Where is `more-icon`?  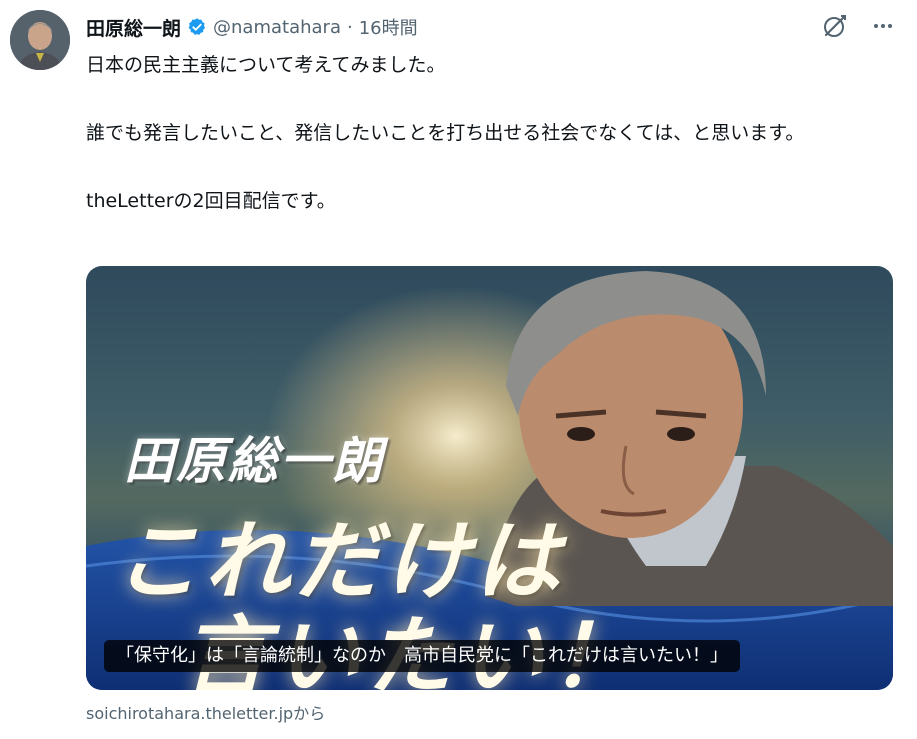 more-icon is located at coordinates (883, 26).